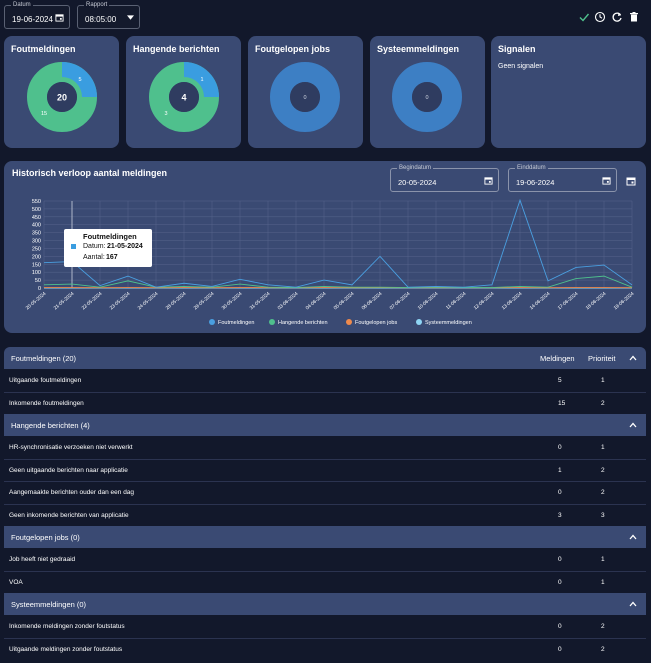 Image resolution: width=651 pixels, height=663 pixels. Describe the element at coordinates (120, 301) in the screenshot. I see `x-tick-label: 23-05-2024` at that location.